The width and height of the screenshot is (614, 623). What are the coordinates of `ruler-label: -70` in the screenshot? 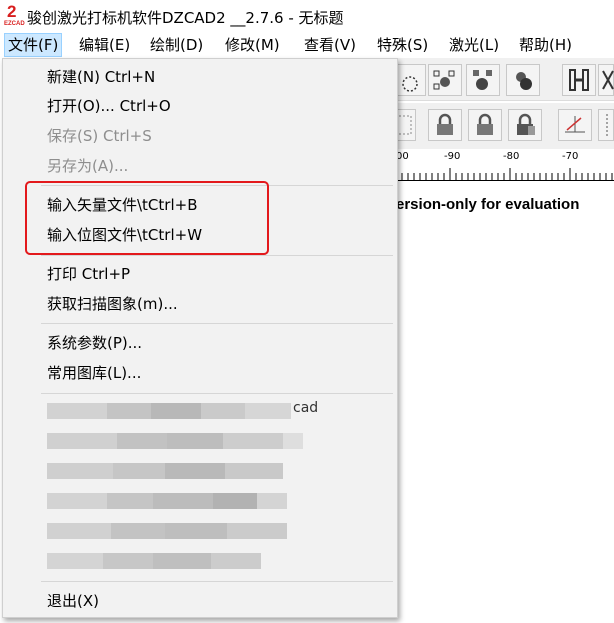 It's located at (570, 156).